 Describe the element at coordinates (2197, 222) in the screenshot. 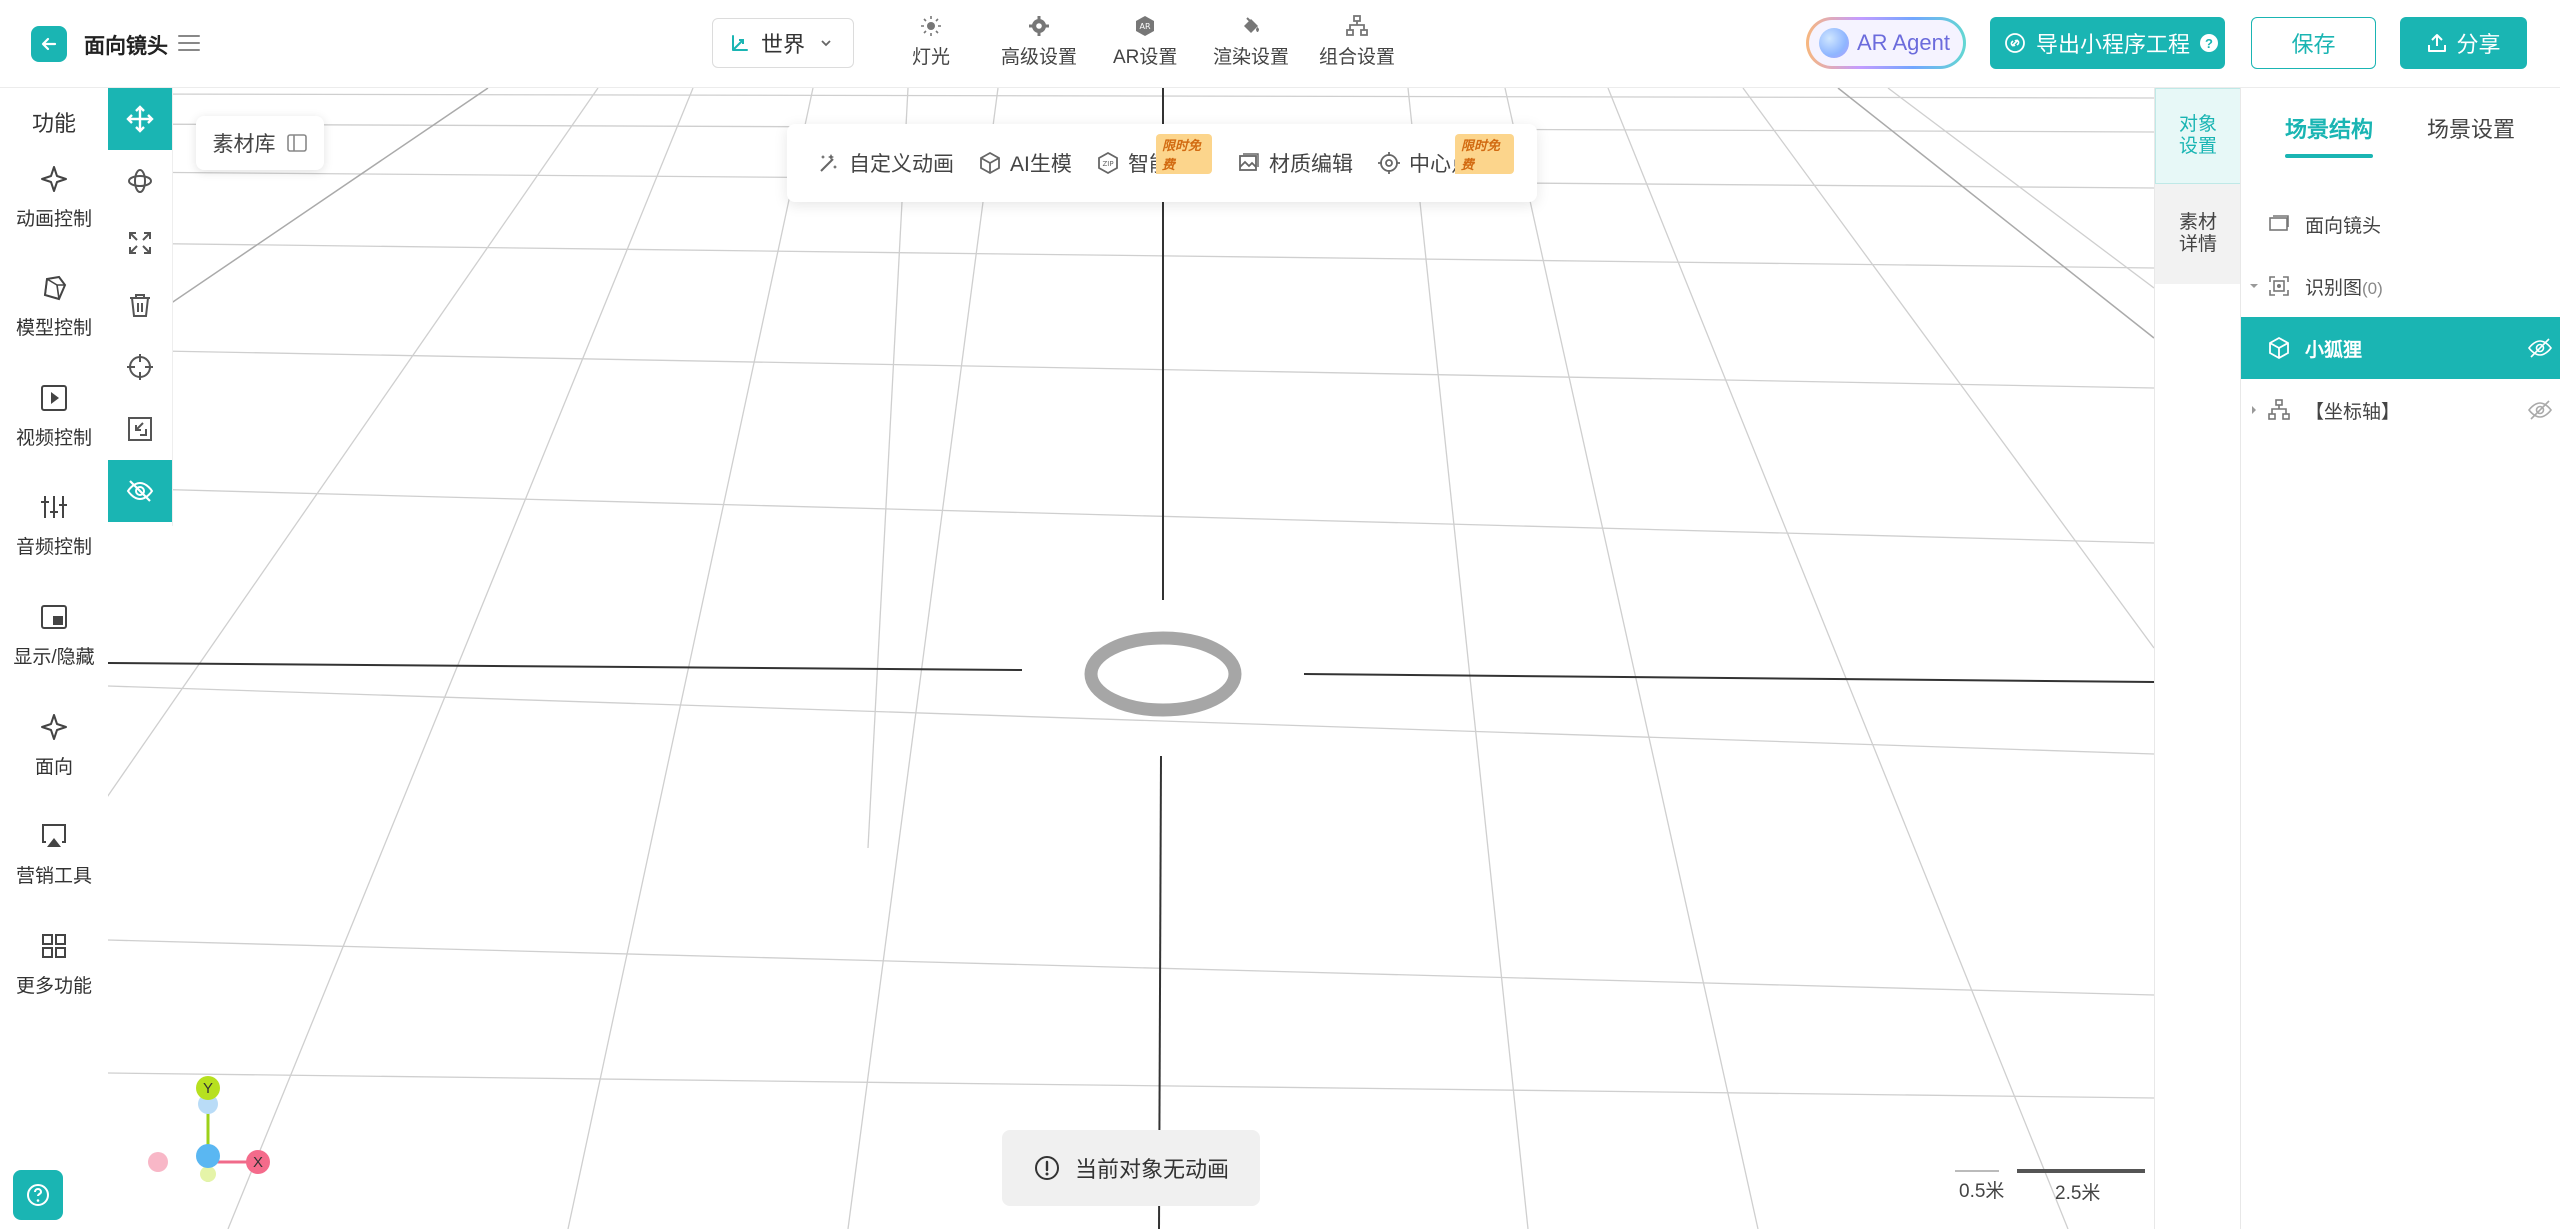

I see `tab-label-line: 素材` at that location.